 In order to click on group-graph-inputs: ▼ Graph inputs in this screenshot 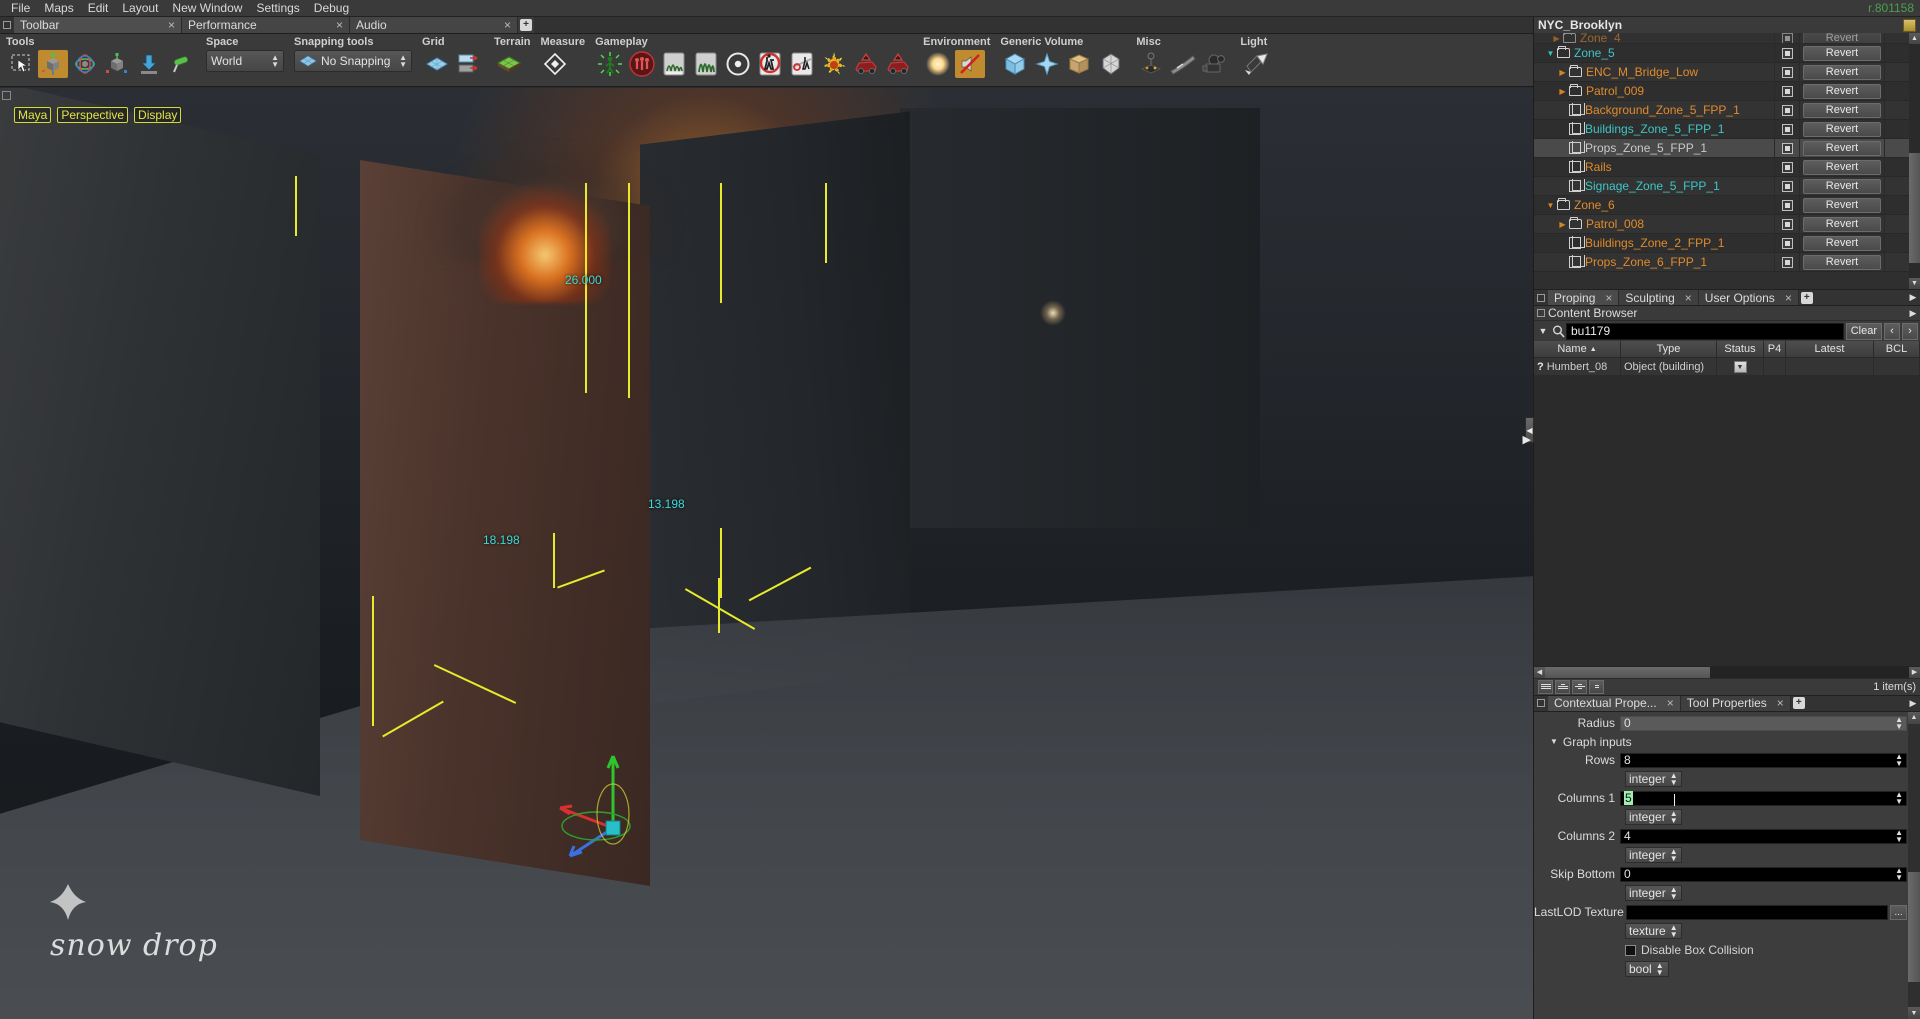, I will do `click(1727, 742)`.